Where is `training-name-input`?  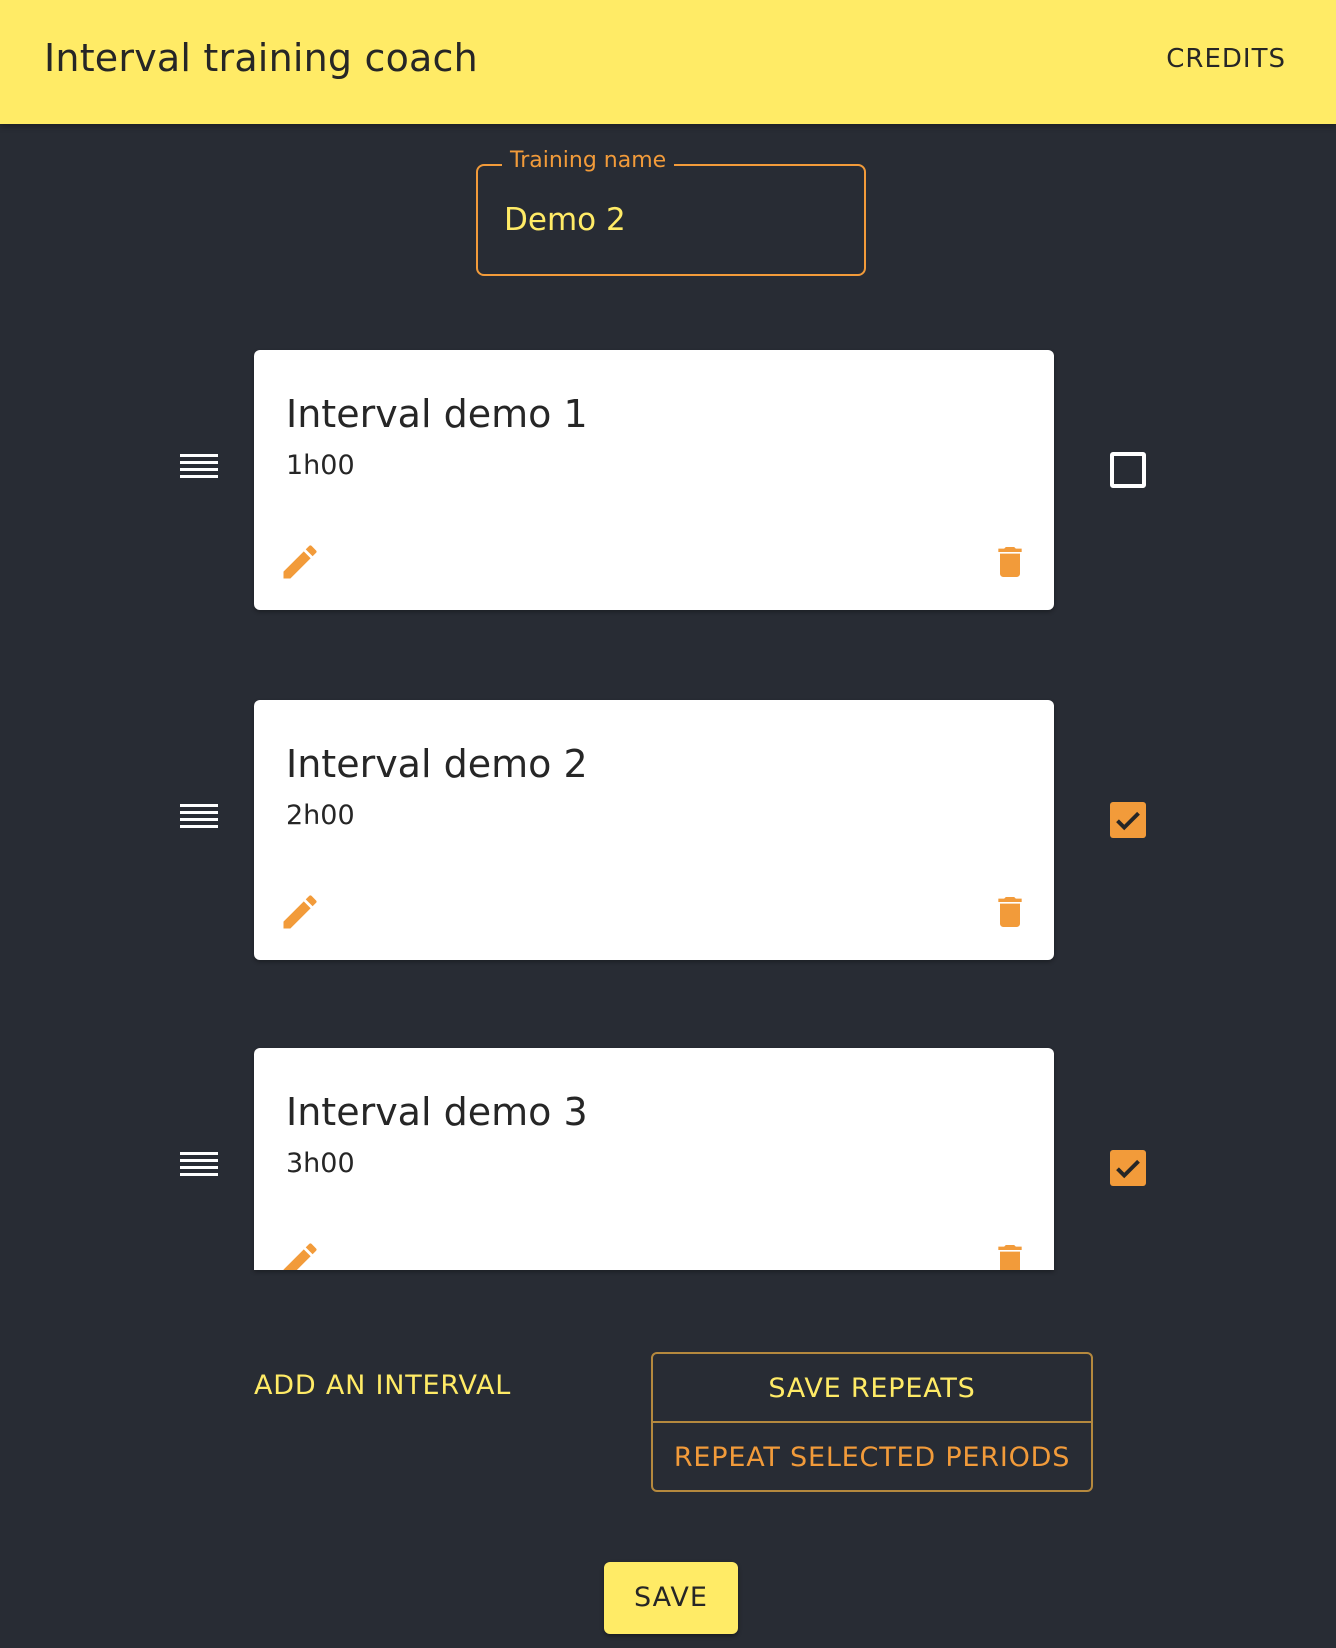 training-name-input is located at coordinates (669, 220).